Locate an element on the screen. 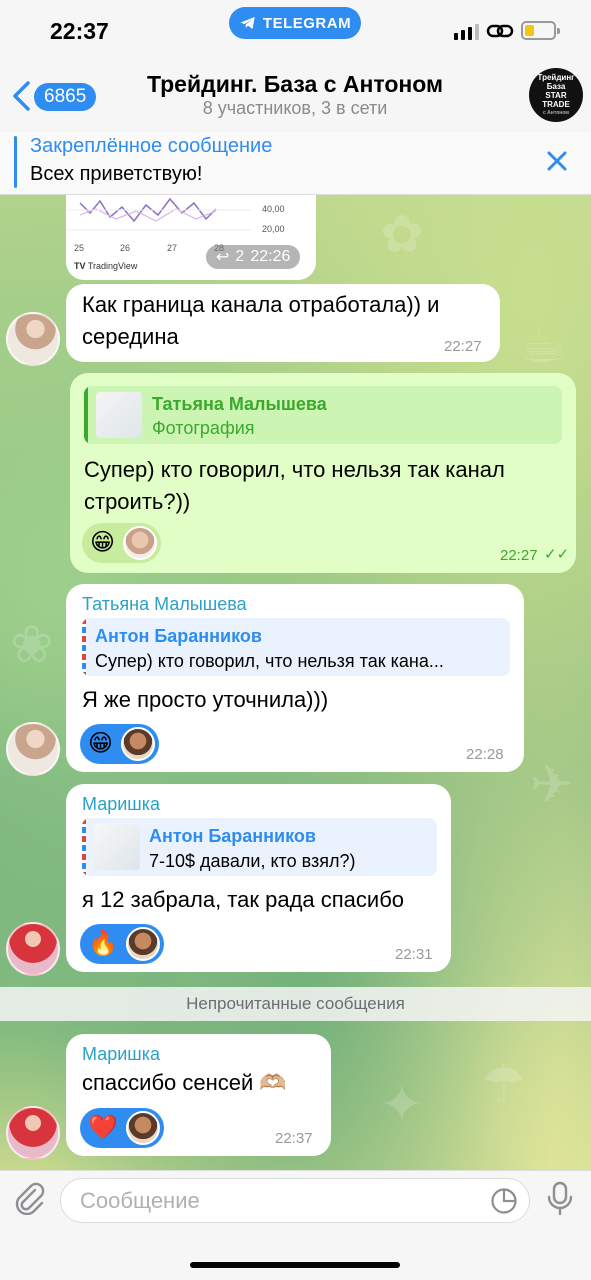 This screenshot has width=591, height=1280. avatar-line-1: Трейдинг is located at coordinates (556, 77).